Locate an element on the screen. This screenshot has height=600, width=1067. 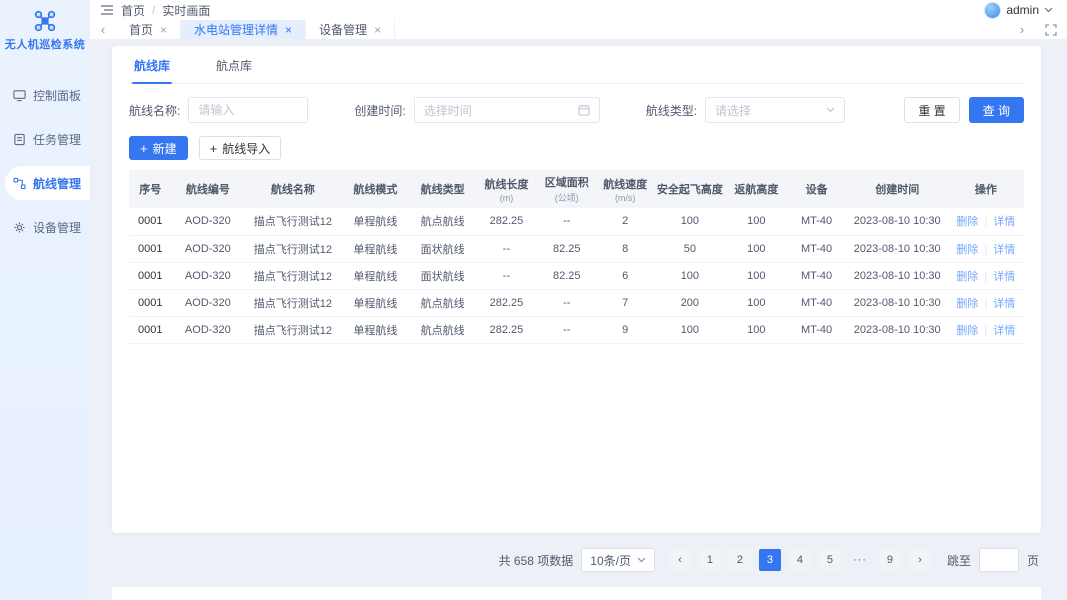
sidebar-item-devices: 设备管理 is located at coordinates (45, 227).